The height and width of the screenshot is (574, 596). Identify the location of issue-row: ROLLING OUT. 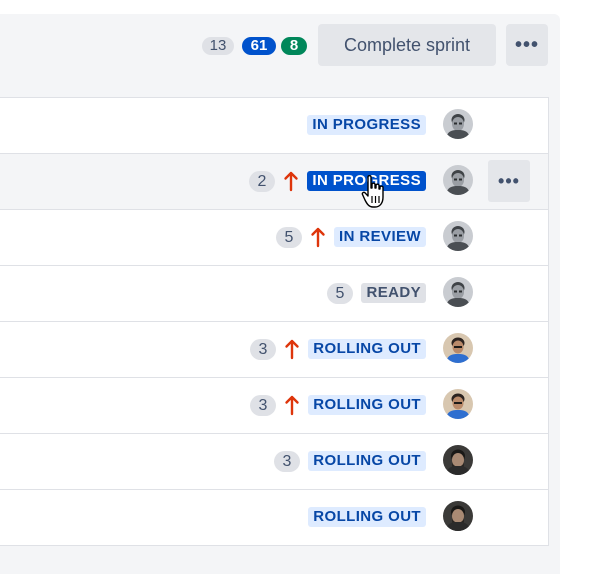
(274, 518).